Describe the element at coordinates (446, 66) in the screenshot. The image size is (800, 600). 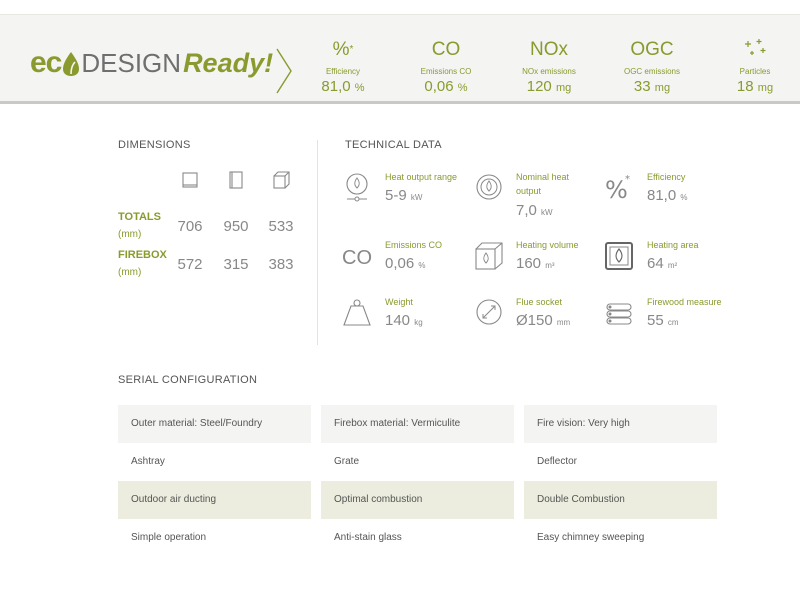
I see `metric-co: CO Emissions CO 0,06 %` at that location.